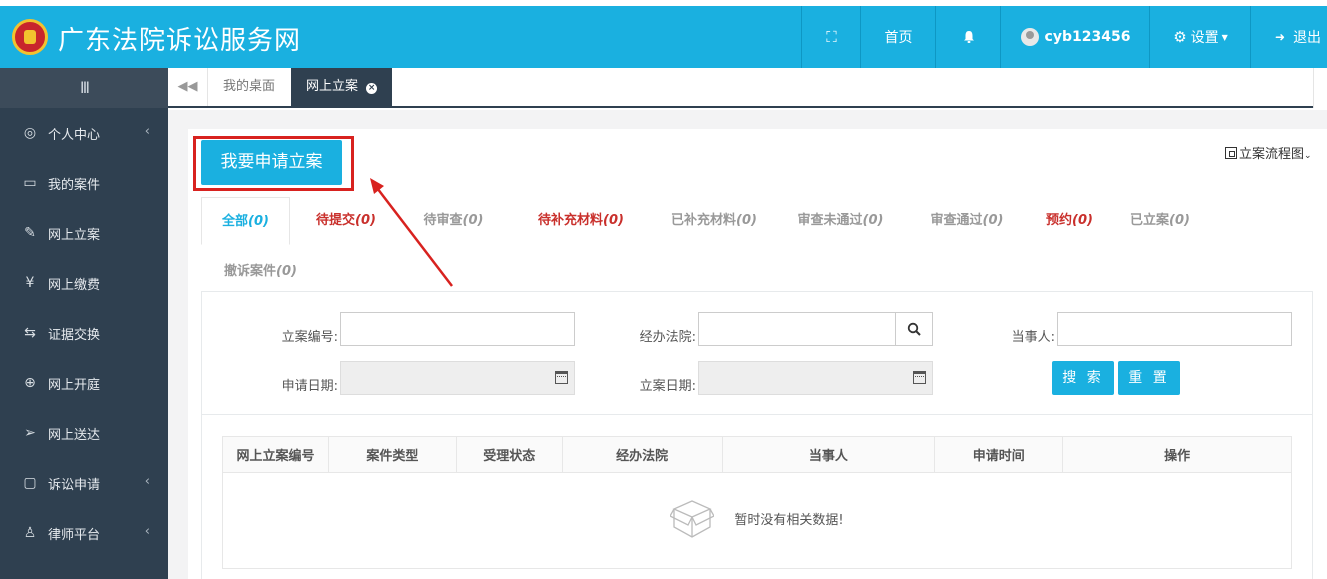 This screenshot has height=579, width=1327. Describe the element at coordinates (740, 88) in the screenshot. I see `page-tabs-bar: ◀◀ 我的桌面 网上立案 ×` at that location.